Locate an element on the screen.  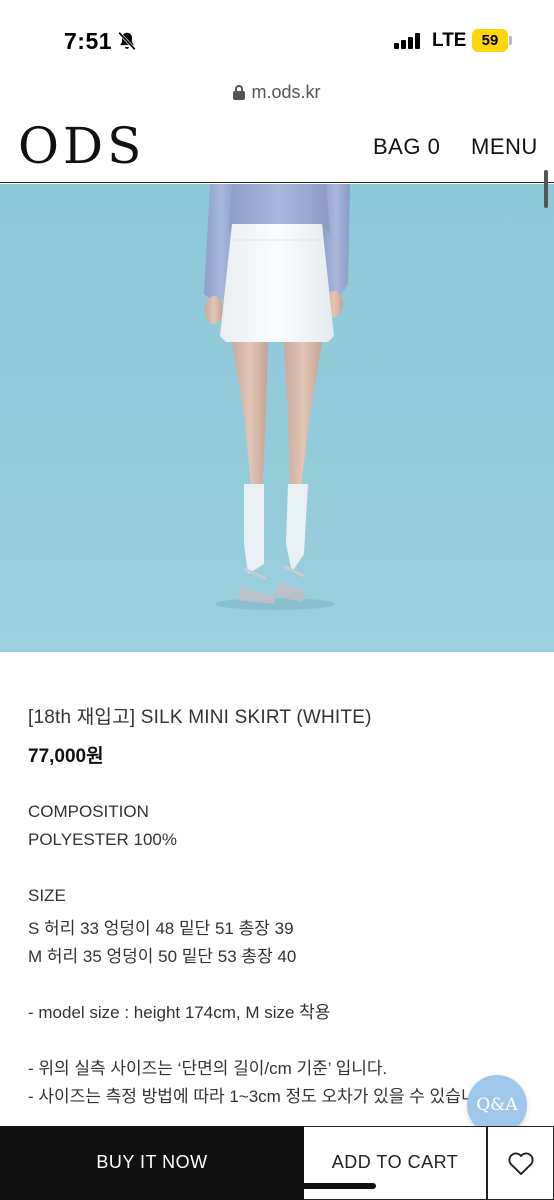
description-line: COMPOSITION is located at coordinates (88, 811).